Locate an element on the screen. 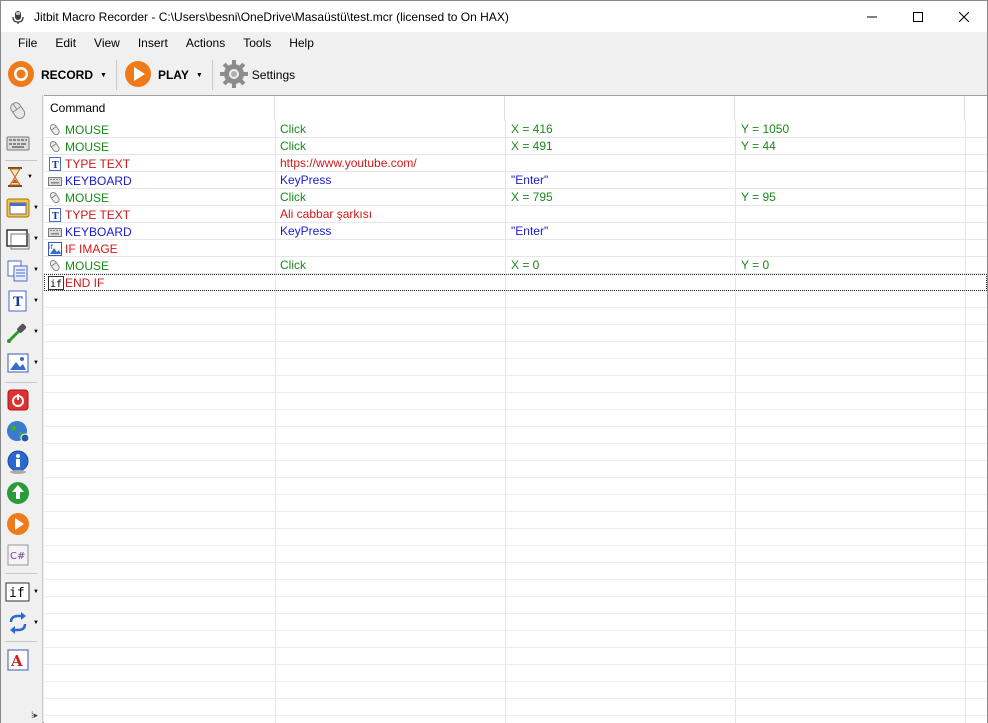 This screenshot has height=723, width=988. insert-goto-button is located at coordinates (22, 493).